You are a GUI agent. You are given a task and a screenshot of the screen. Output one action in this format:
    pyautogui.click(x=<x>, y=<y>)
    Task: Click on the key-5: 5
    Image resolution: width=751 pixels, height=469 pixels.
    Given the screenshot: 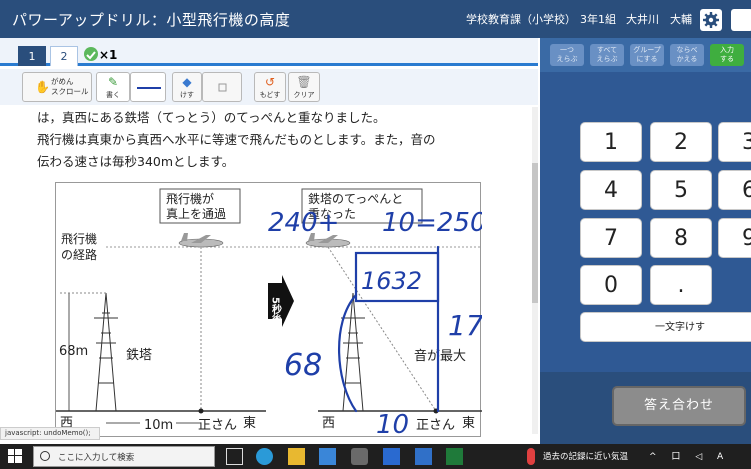 What is the action you would take?
    pyautogui.click(x=681, y=190)
    